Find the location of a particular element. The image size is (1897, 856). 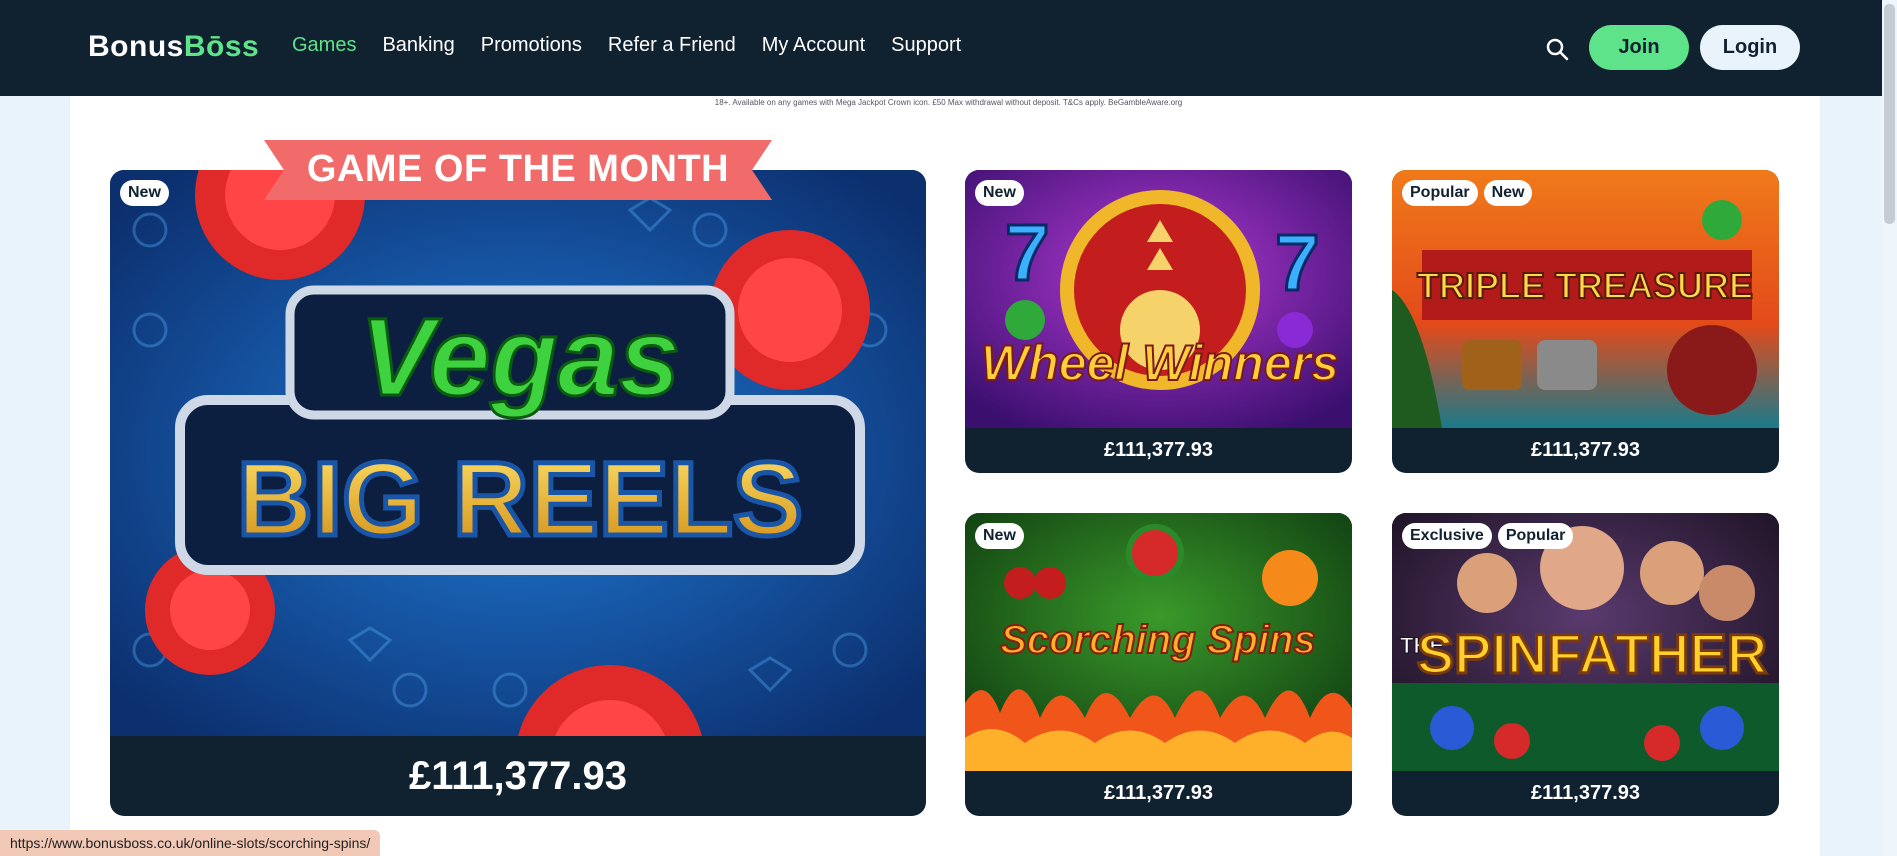

nav-link-support: Support is located at coordinates (926, 45).